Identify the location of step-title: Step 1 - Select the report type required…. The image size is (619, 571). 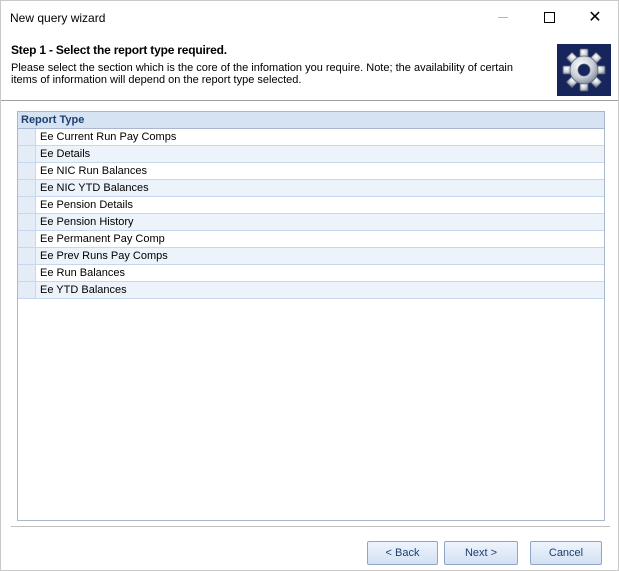
(119, 50).